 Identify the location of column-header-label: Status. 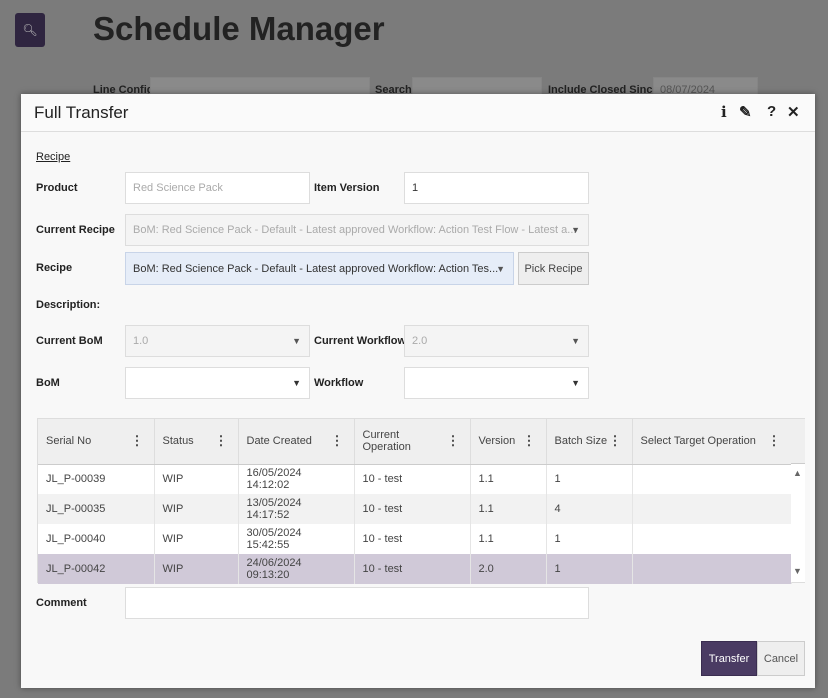
(178, 441).